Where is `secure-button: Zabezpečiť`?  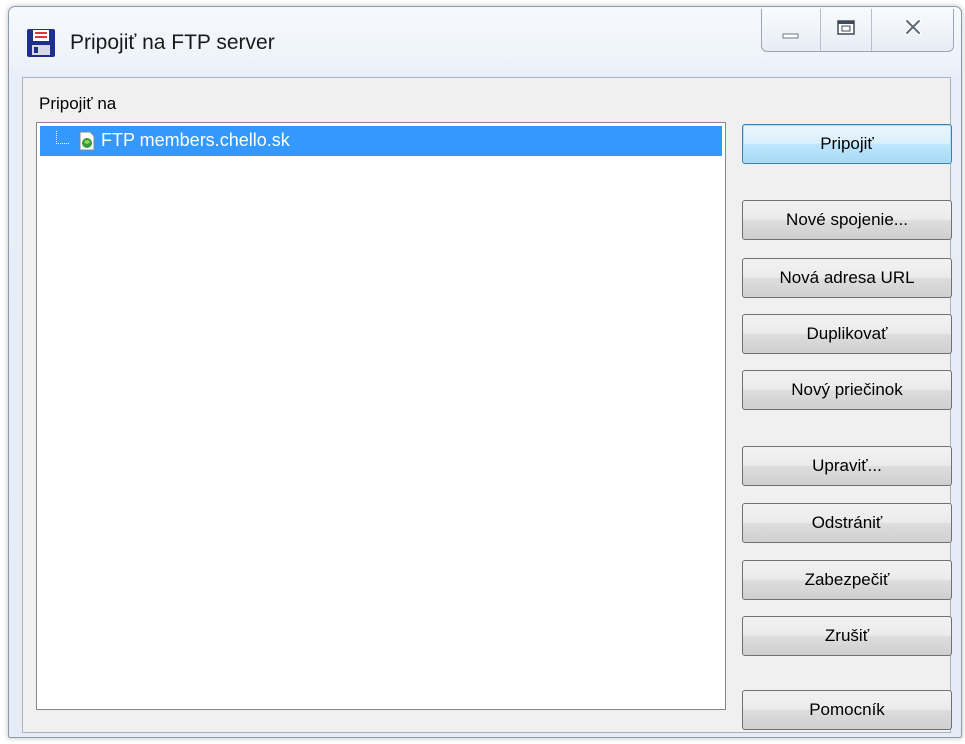 secure-button: Zabezpečiť is located at coordinates (847, 580).